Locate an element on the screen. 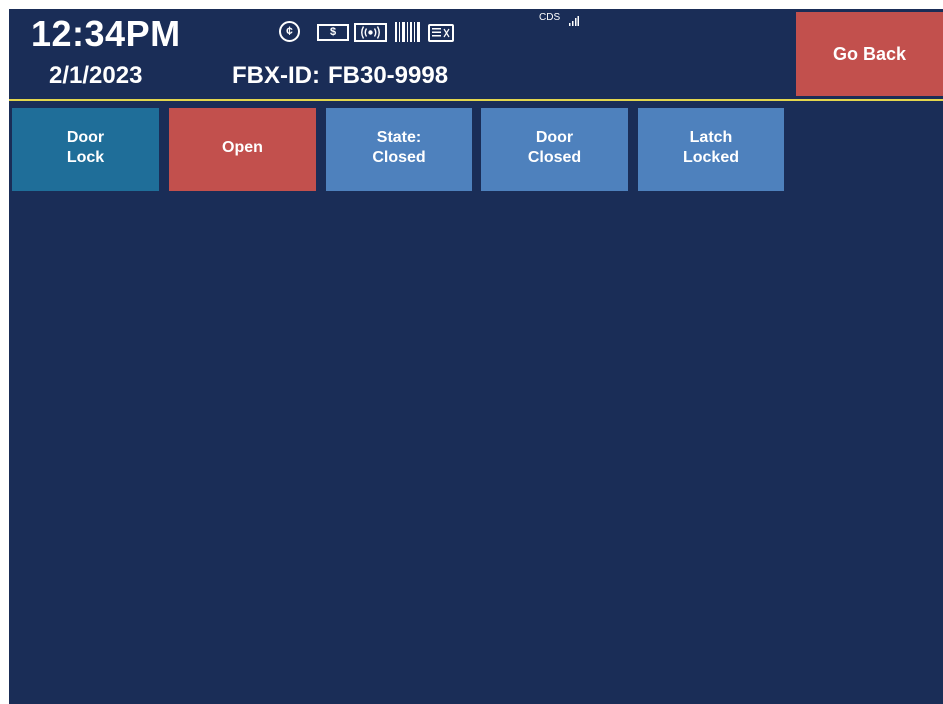  door-status-indicator: Door Closed is located at coordinates (554, 149).